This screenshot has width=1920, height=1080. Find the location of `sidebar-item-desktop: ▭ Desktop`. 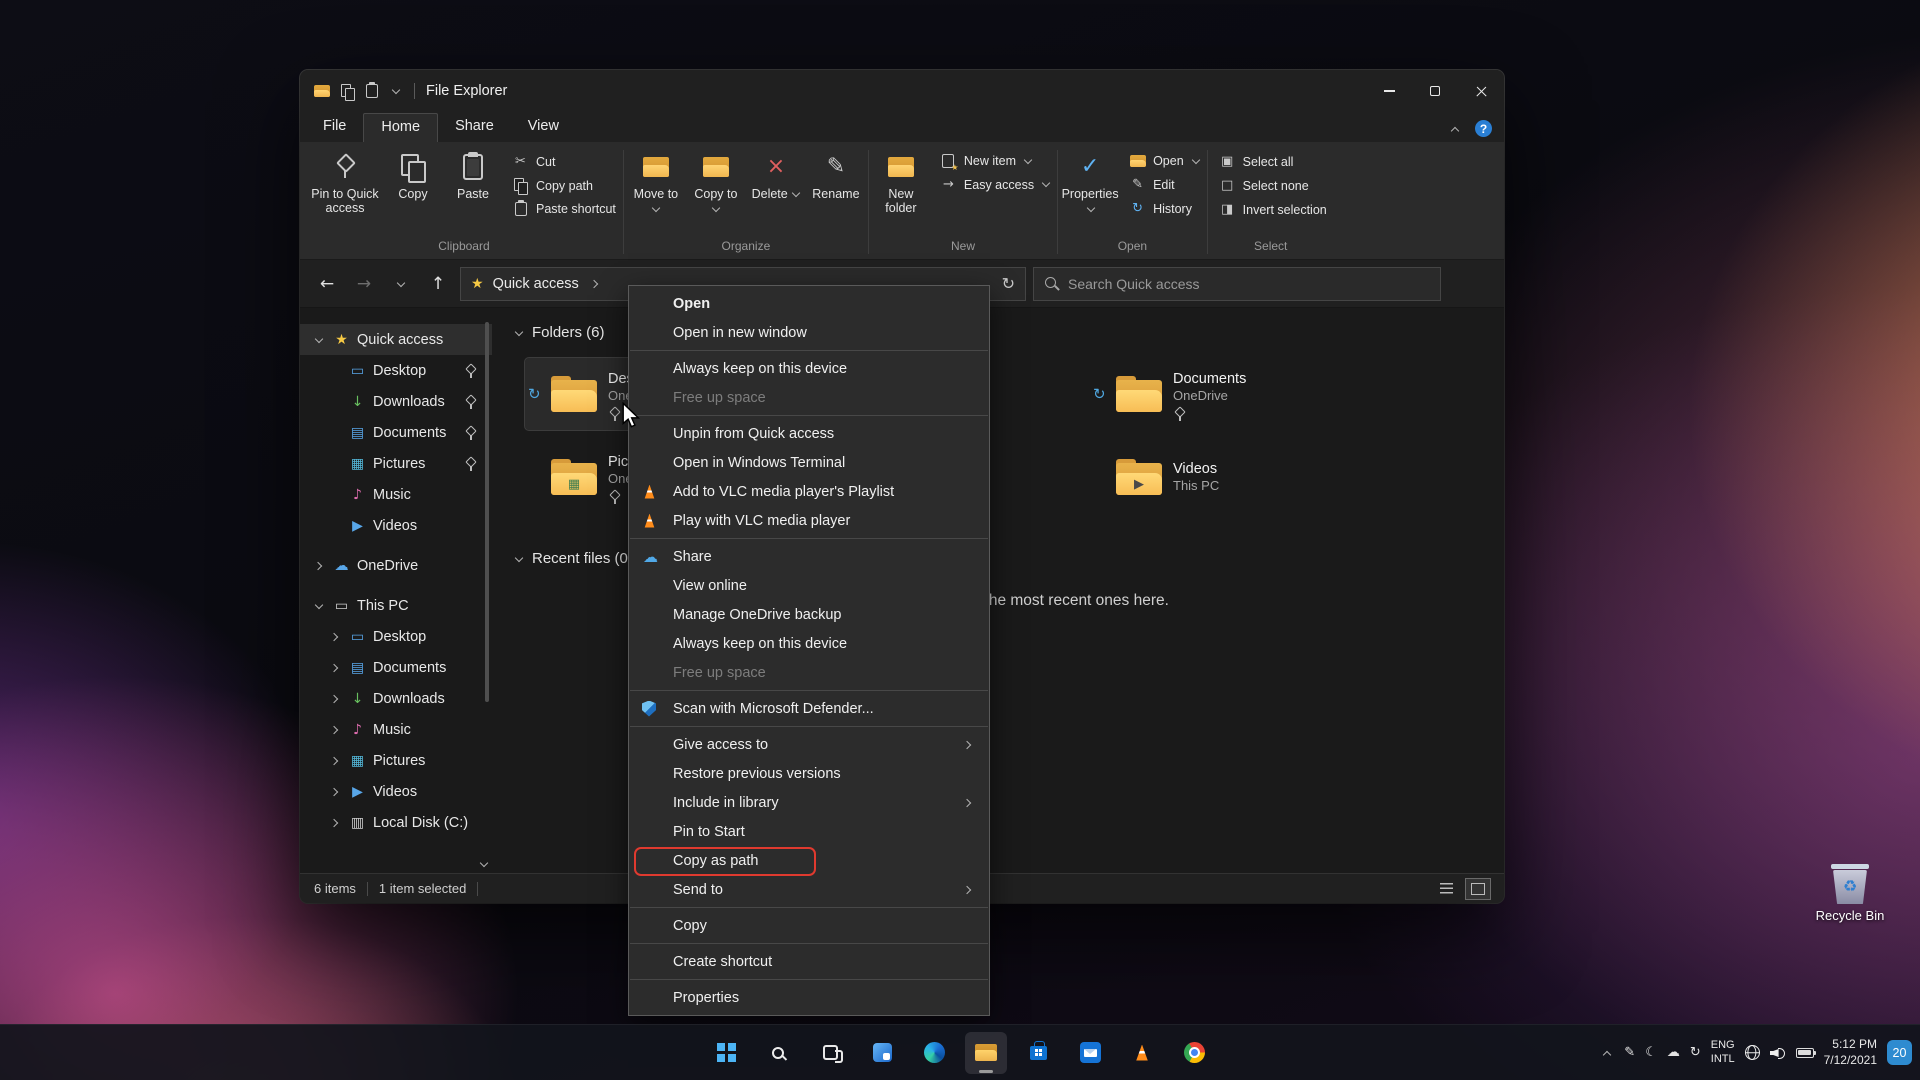

sidebar-item-desktop: ▭ Desktop is located at coordinates (396, 370).